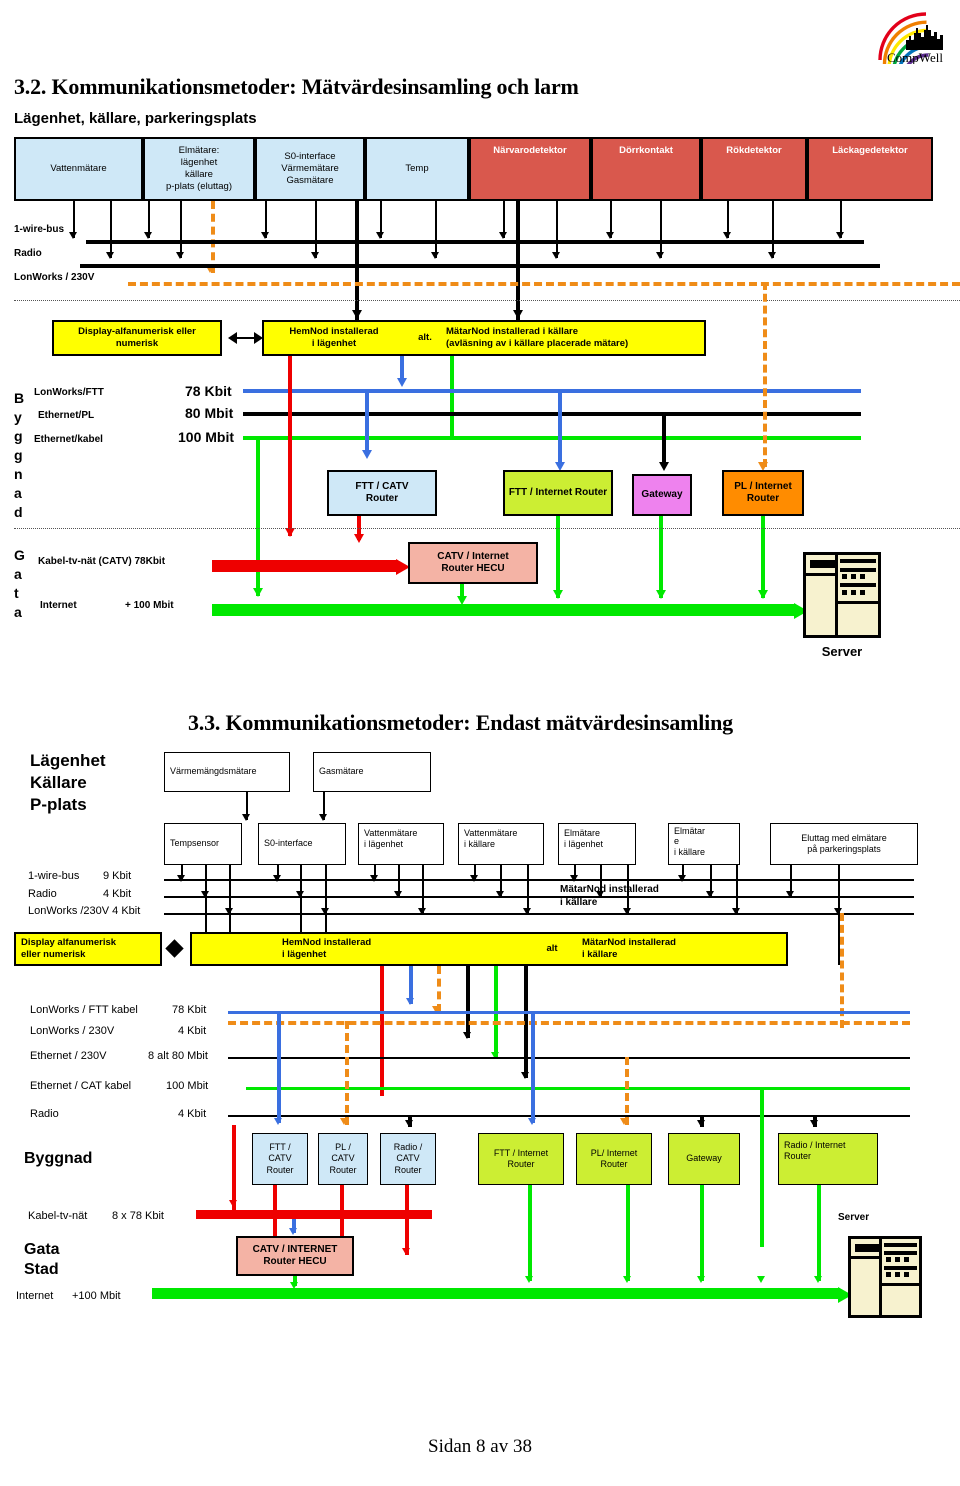 Image resolution: width=960 pixels, height=1486 pixels. What do you see at coordinates (19, 583) in the screenshot?
I see `gata-vertical-label: Gata` at bounding box center [19, 583].